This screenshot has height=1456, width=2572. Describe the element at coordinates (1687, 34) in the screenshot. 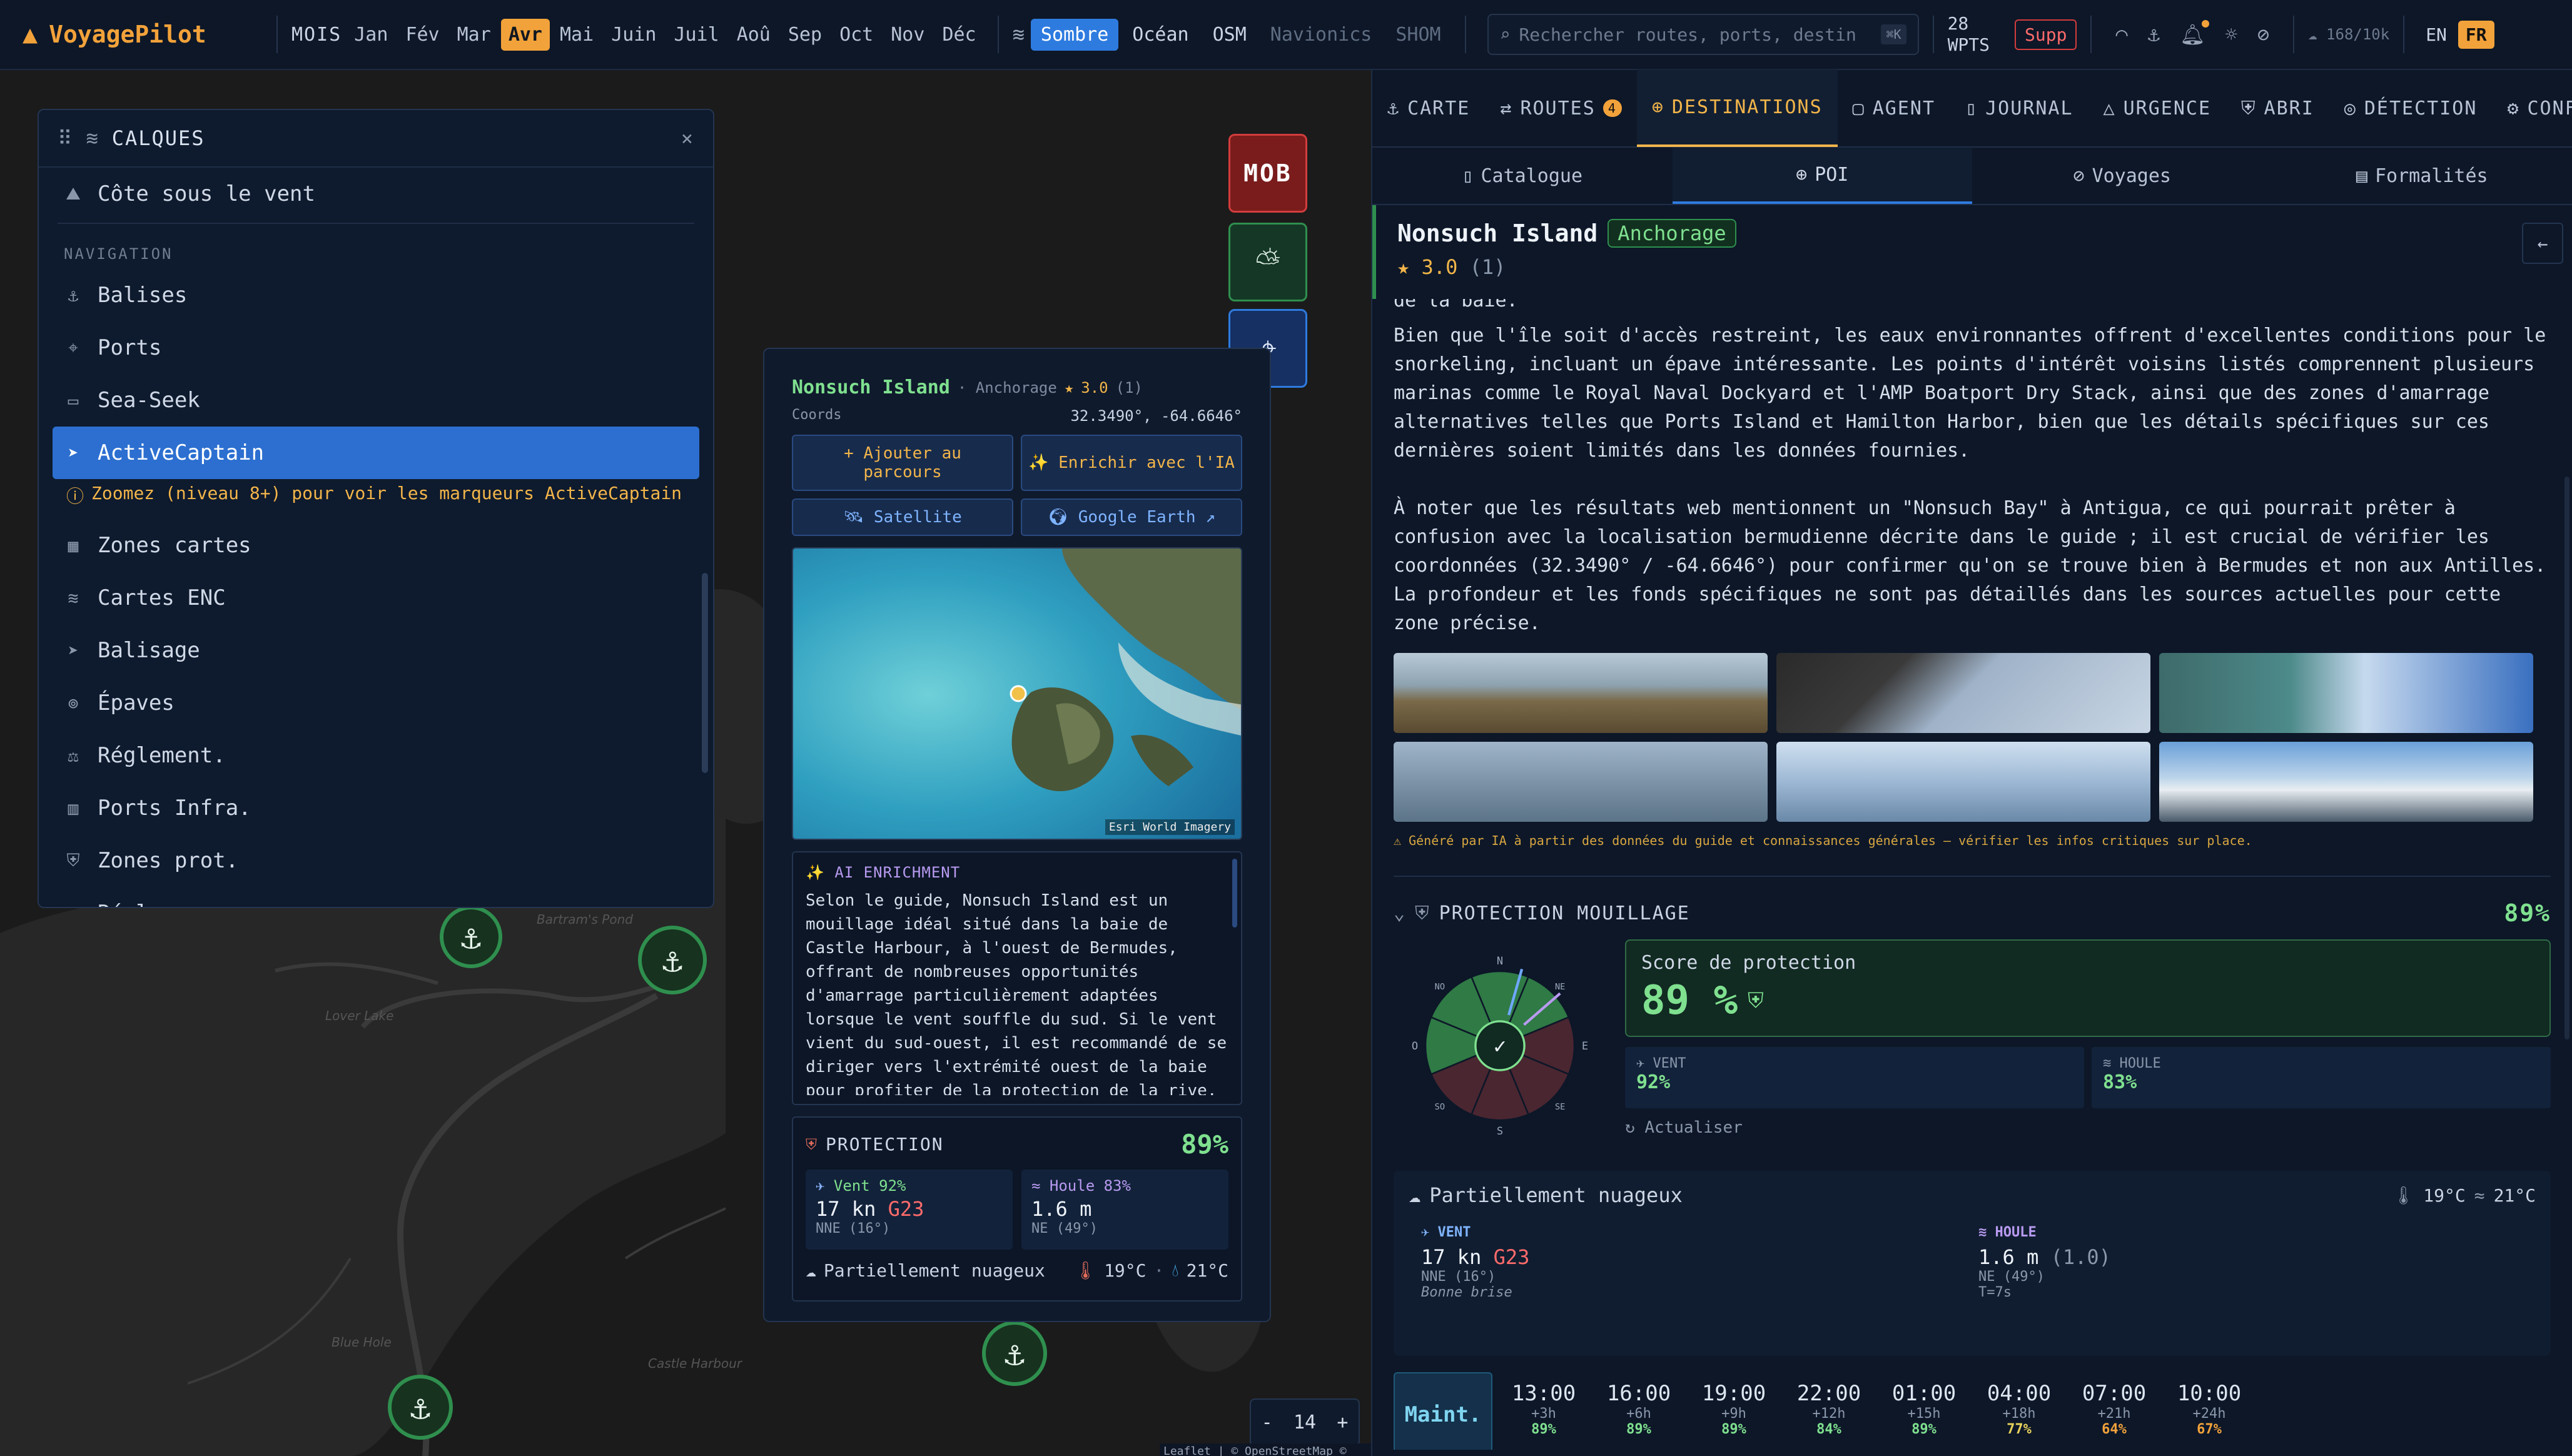

I see `search-input: Rechercher routes, ports, destin` at that location.